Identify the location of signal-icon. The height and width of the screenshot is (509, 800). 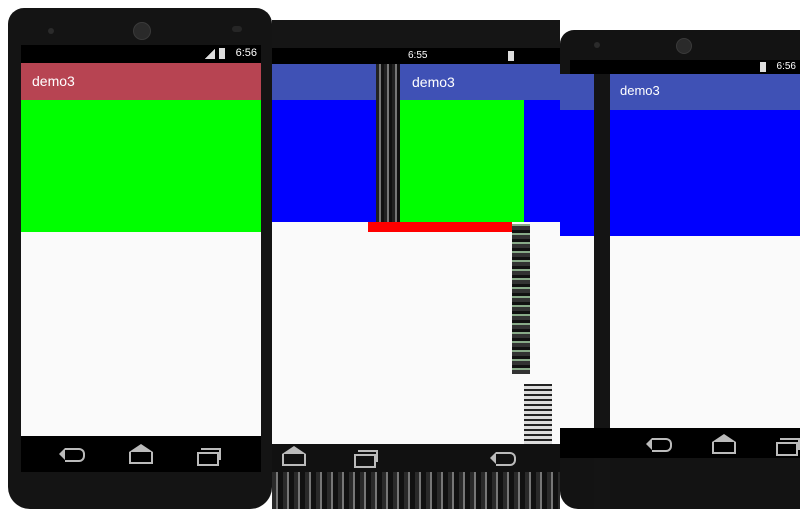
(210, 54).